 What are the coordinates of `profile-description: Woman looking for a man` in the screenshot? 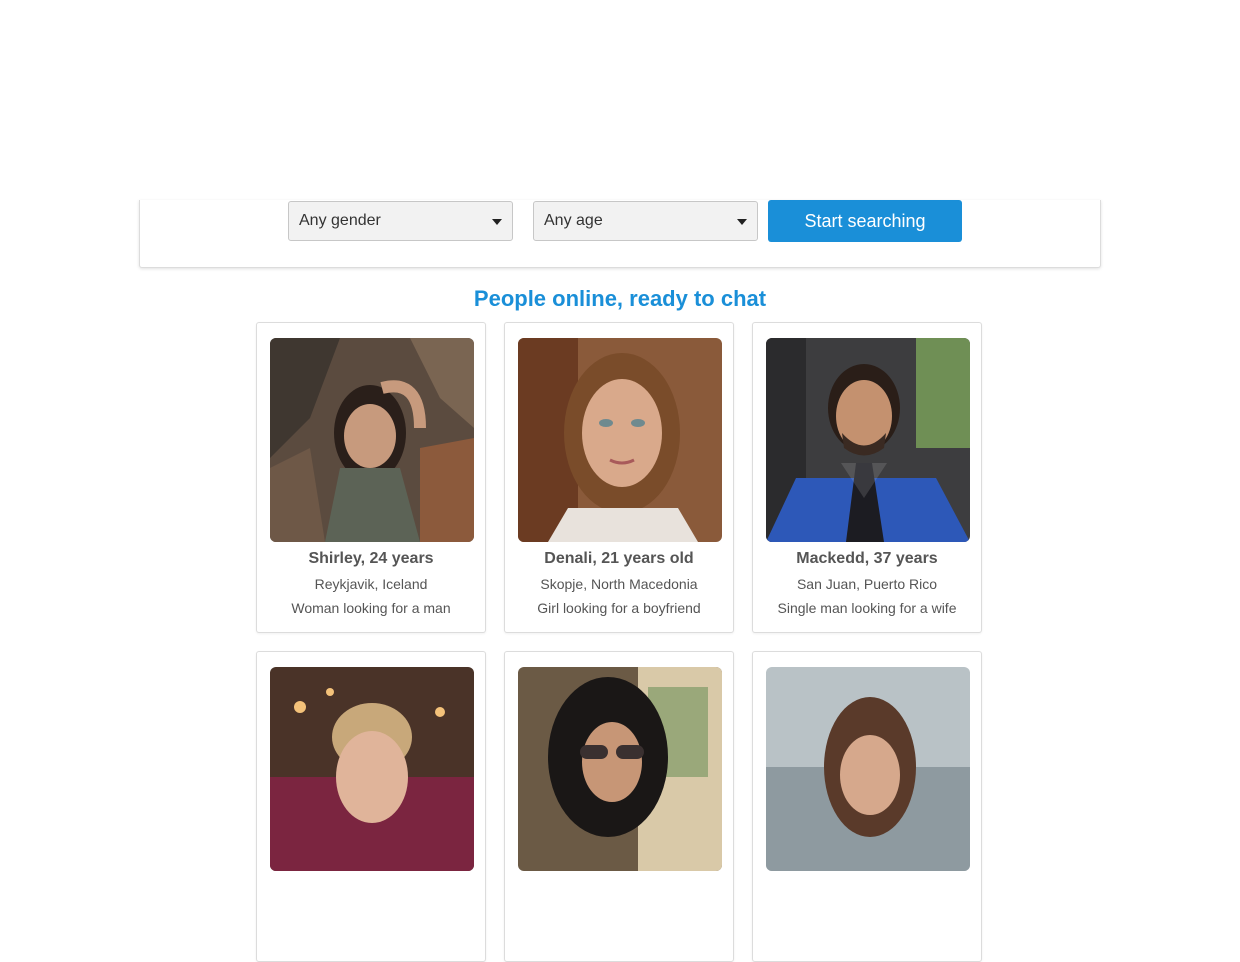 It's located at (371, 608).